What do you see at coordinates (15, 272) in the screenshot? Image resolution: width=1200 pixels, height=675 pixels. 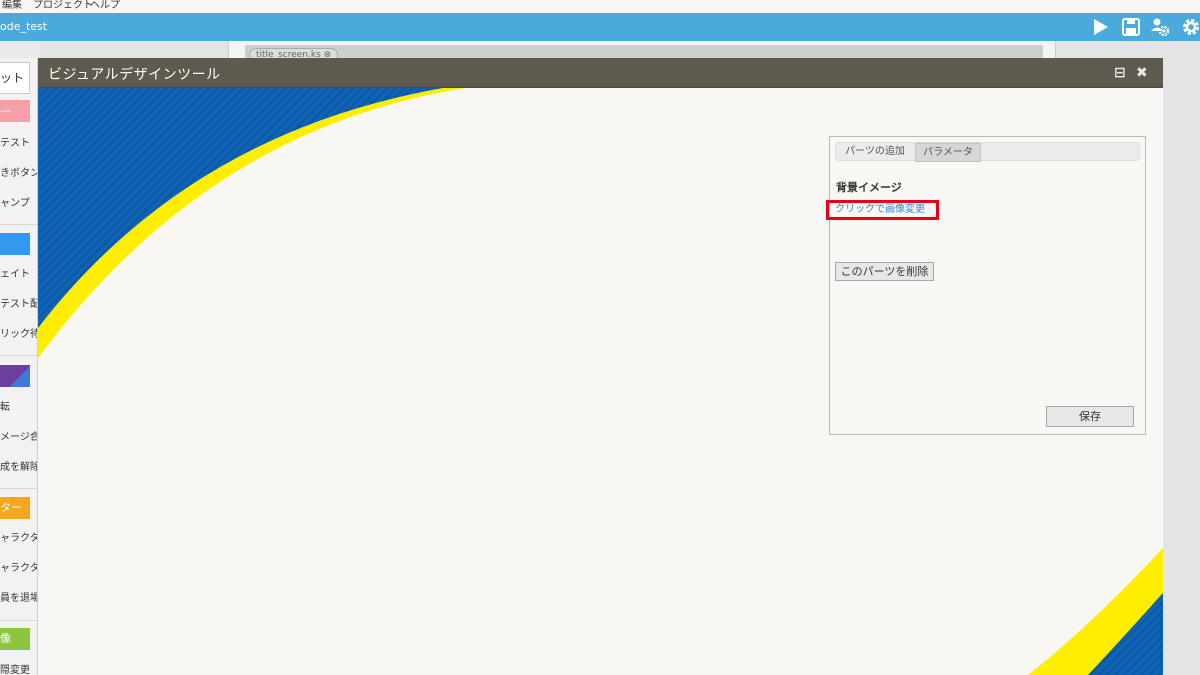 I see `palette-item: ェイト` at bounding box center [15, 272].